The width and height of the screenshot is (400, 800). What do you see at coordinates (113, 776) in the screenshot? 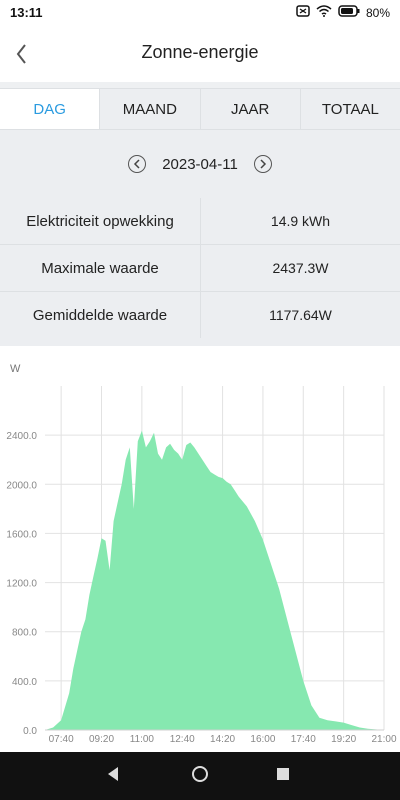
I see `back-triangle-icon` at bounding box center [113, 776].